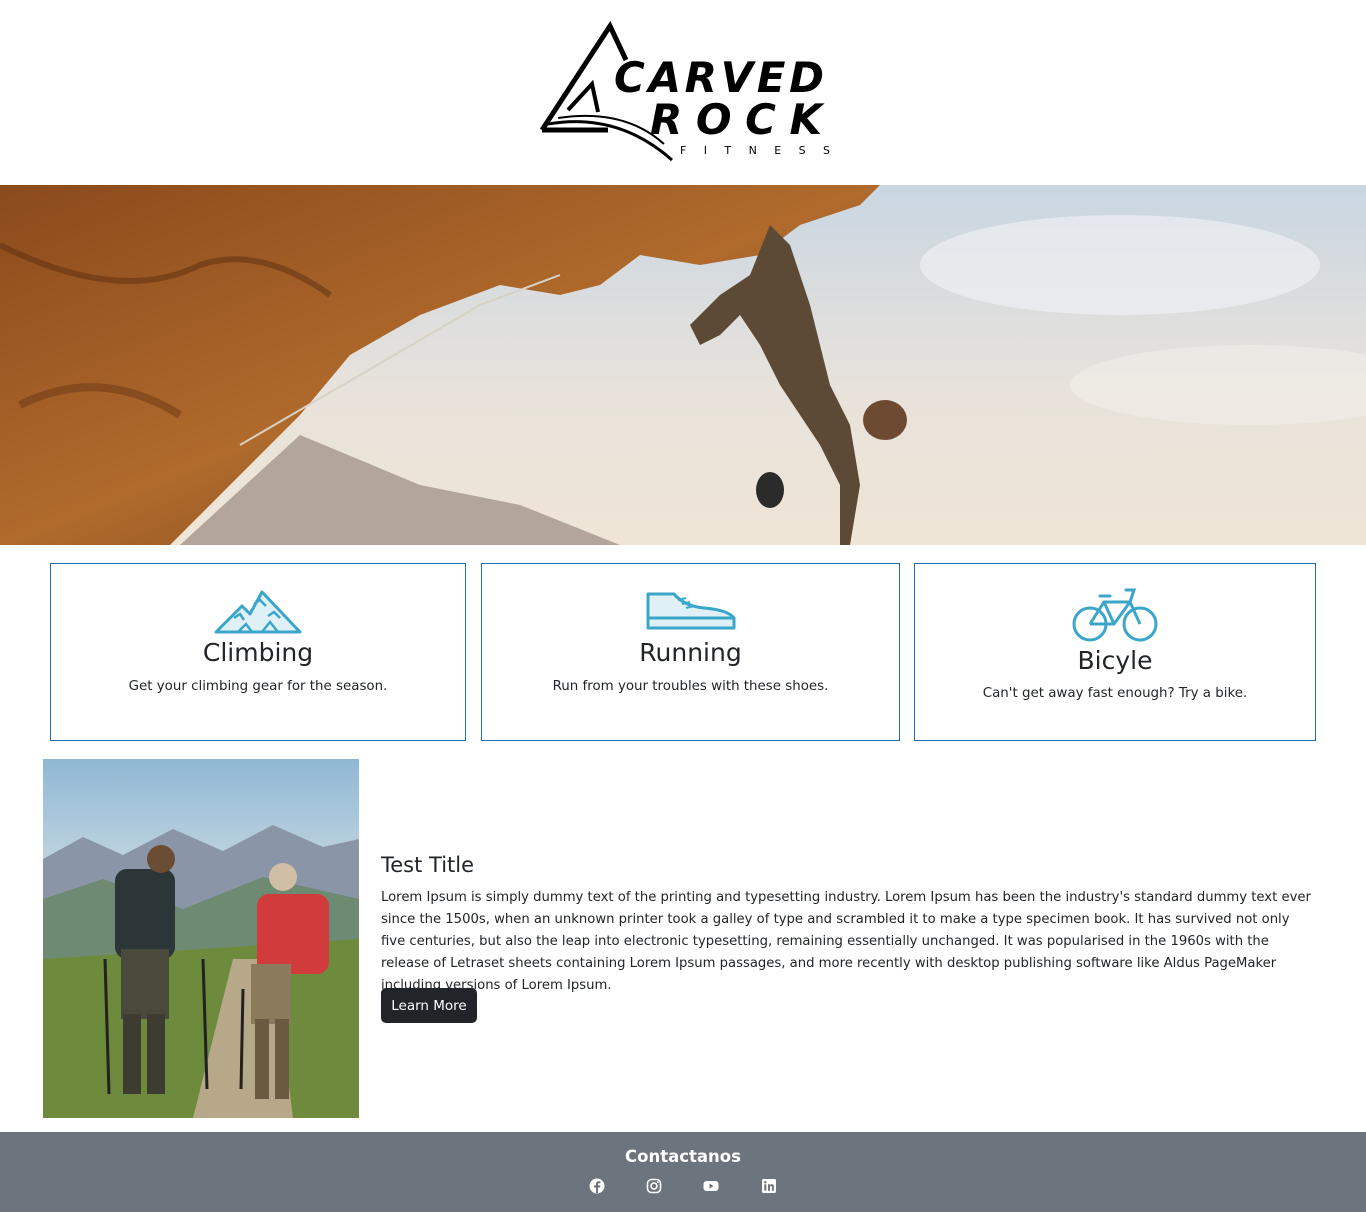  I want to click on card-title: Climbing, so click(258, 652).